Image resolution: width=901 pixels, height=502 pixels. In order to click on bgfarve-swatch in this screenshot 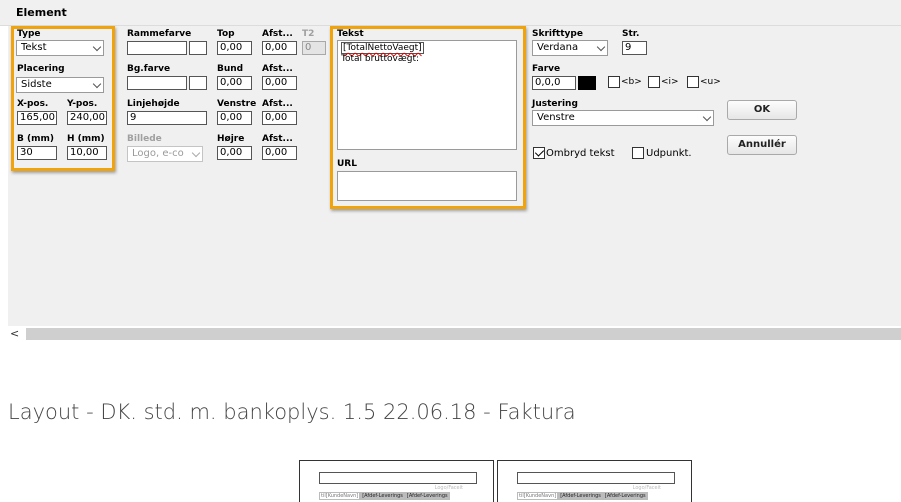, I will do `click(198, 83)`.